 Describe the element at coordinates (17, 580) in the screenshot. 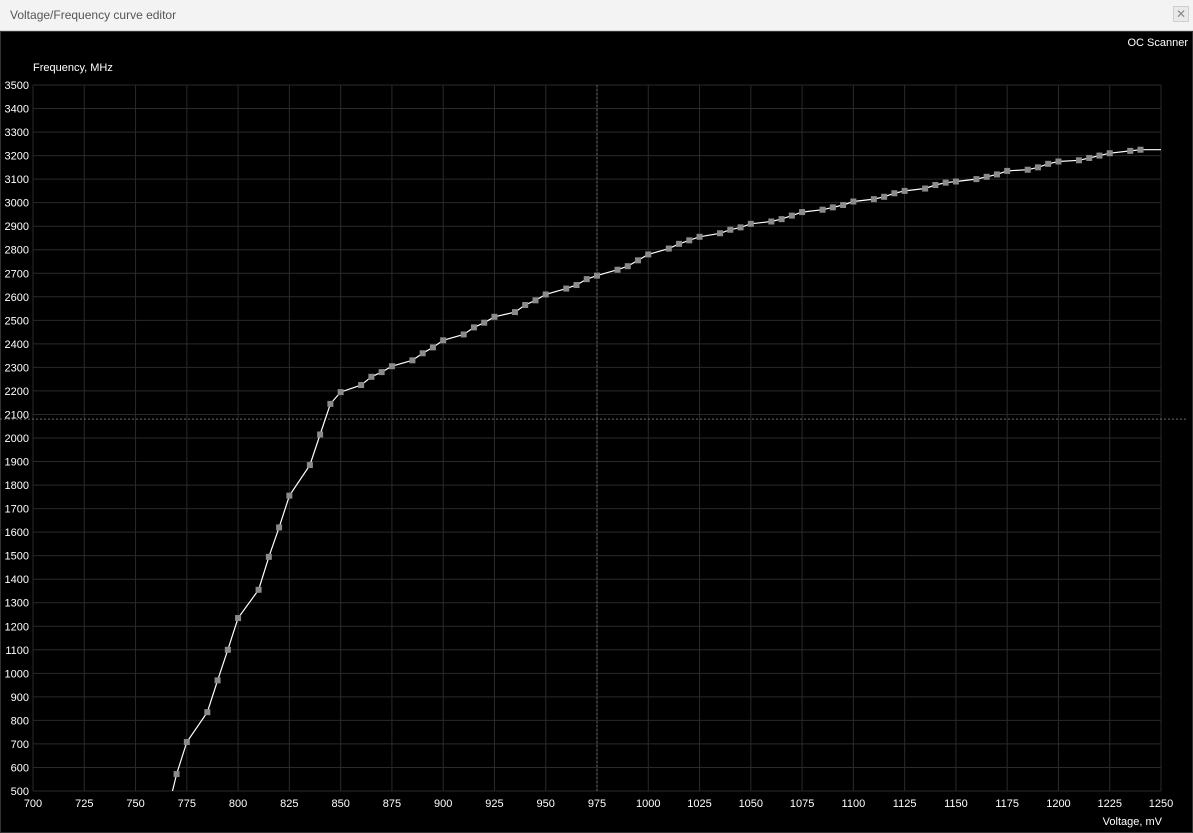

I see `y-tick-label: 1400` at that location.